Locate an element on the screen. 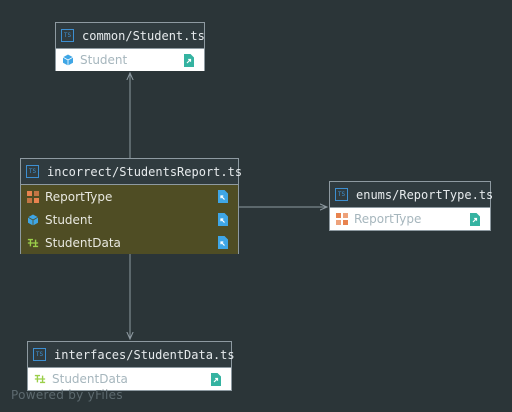 This screenshot has height=412, width=512. node-title: enums/ReportType.ts is located at coordinates (425, 194).